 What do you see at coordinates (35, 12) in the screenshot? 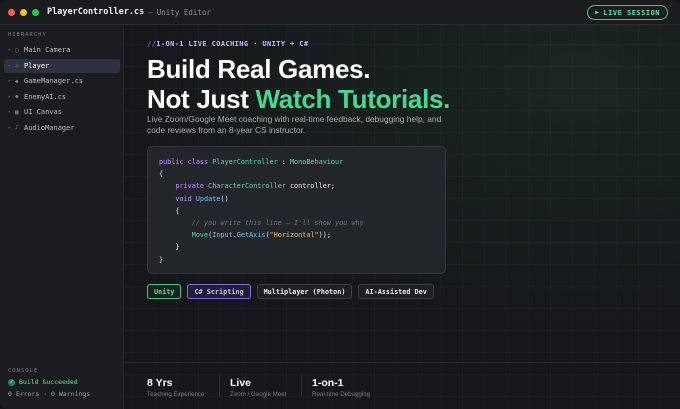
I see `maximize-window-button` at bounding box center [35, 12].